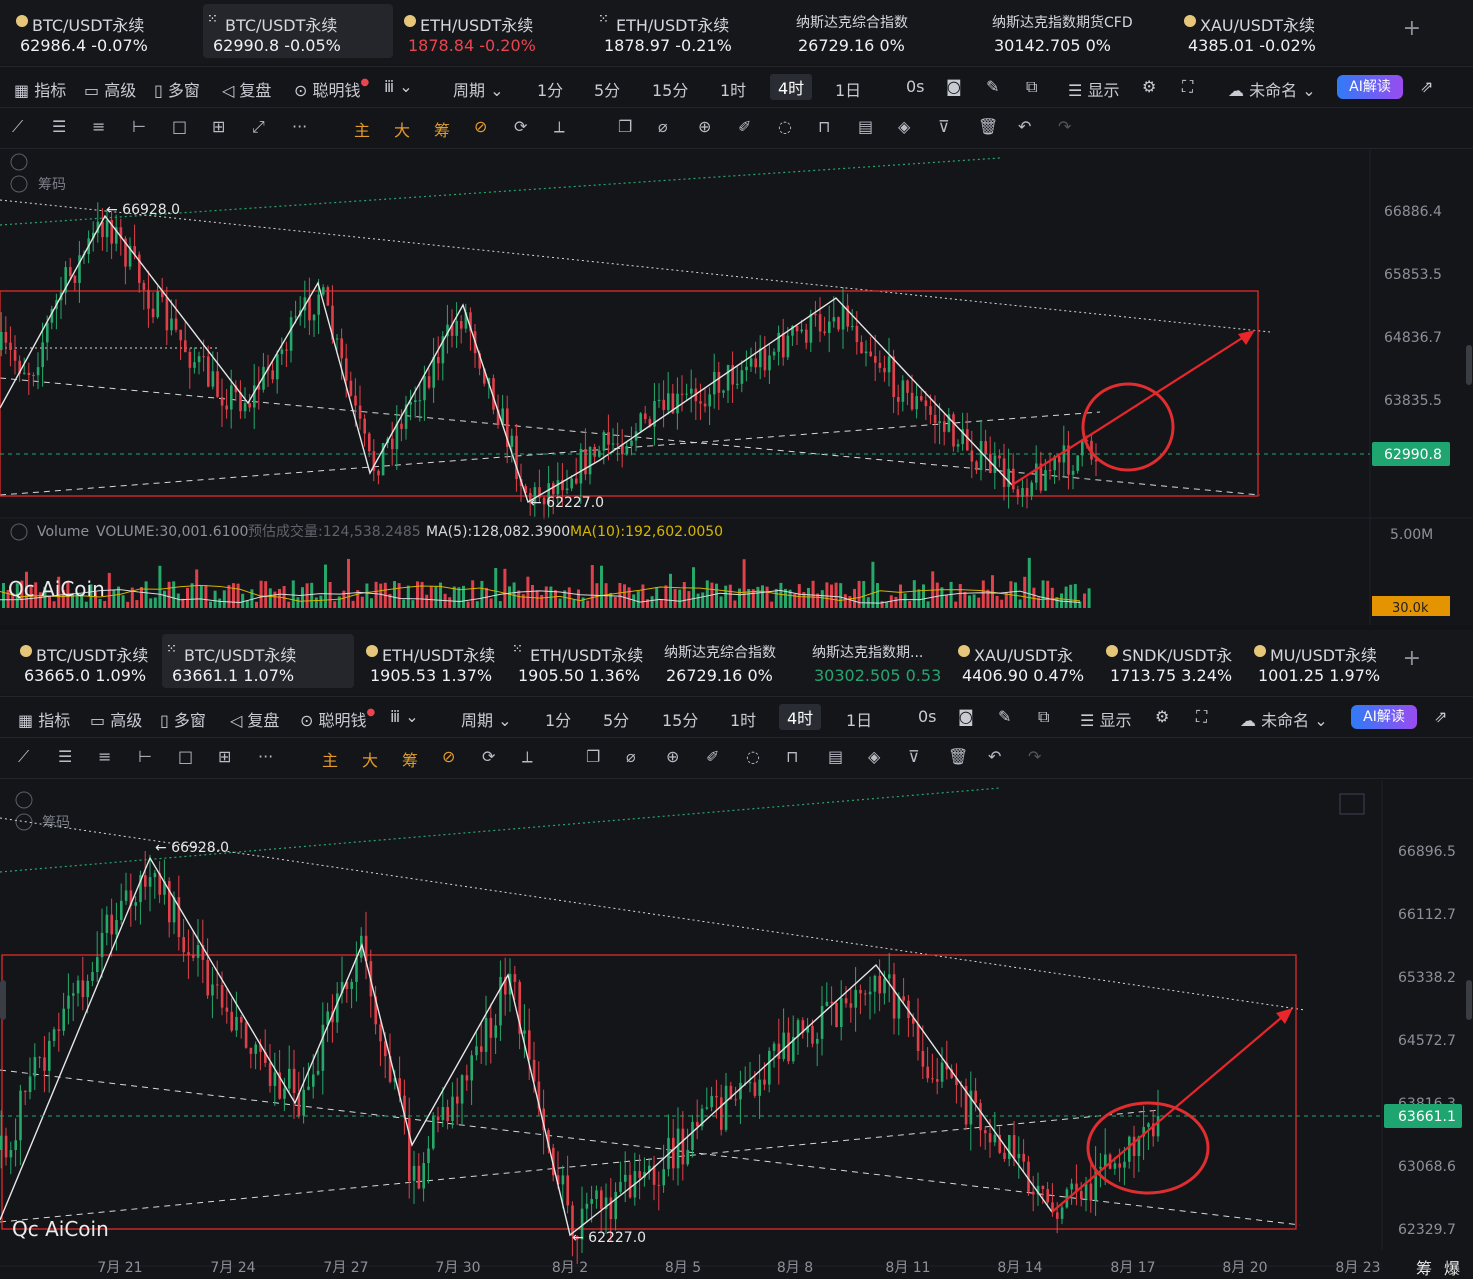 The width and height of the screenshot is (1473, 1279). Describe the element at coordinates (1105, 719) in the screenshot. I see `display-button: ☰ 显示` at that location.